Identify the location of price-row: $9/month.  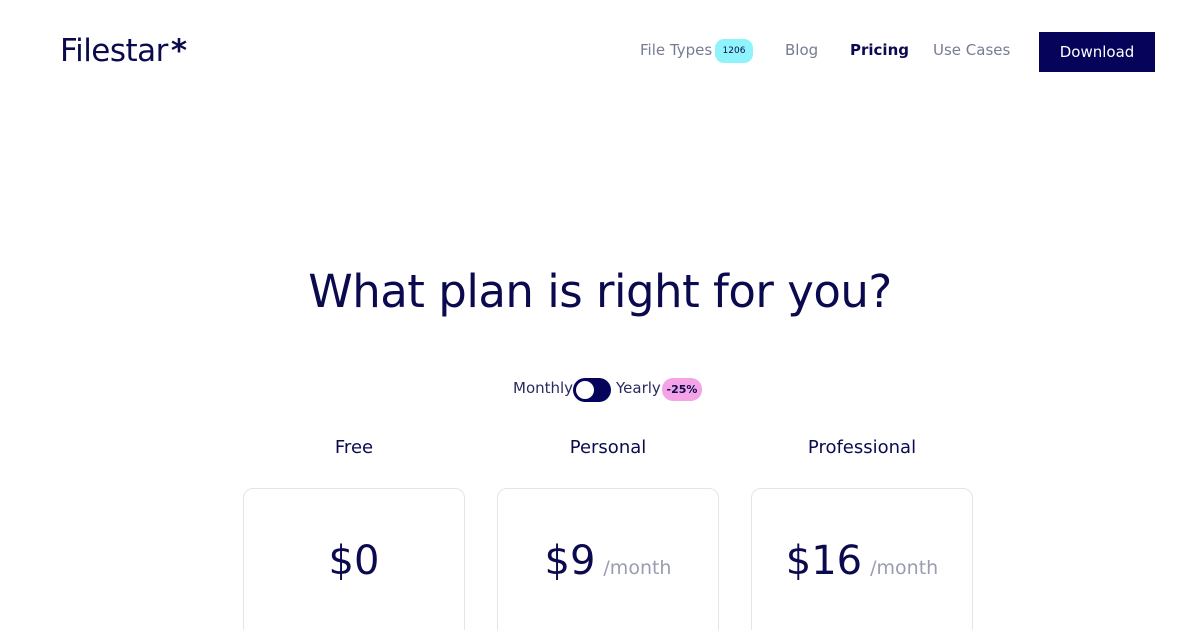
(608, 561).